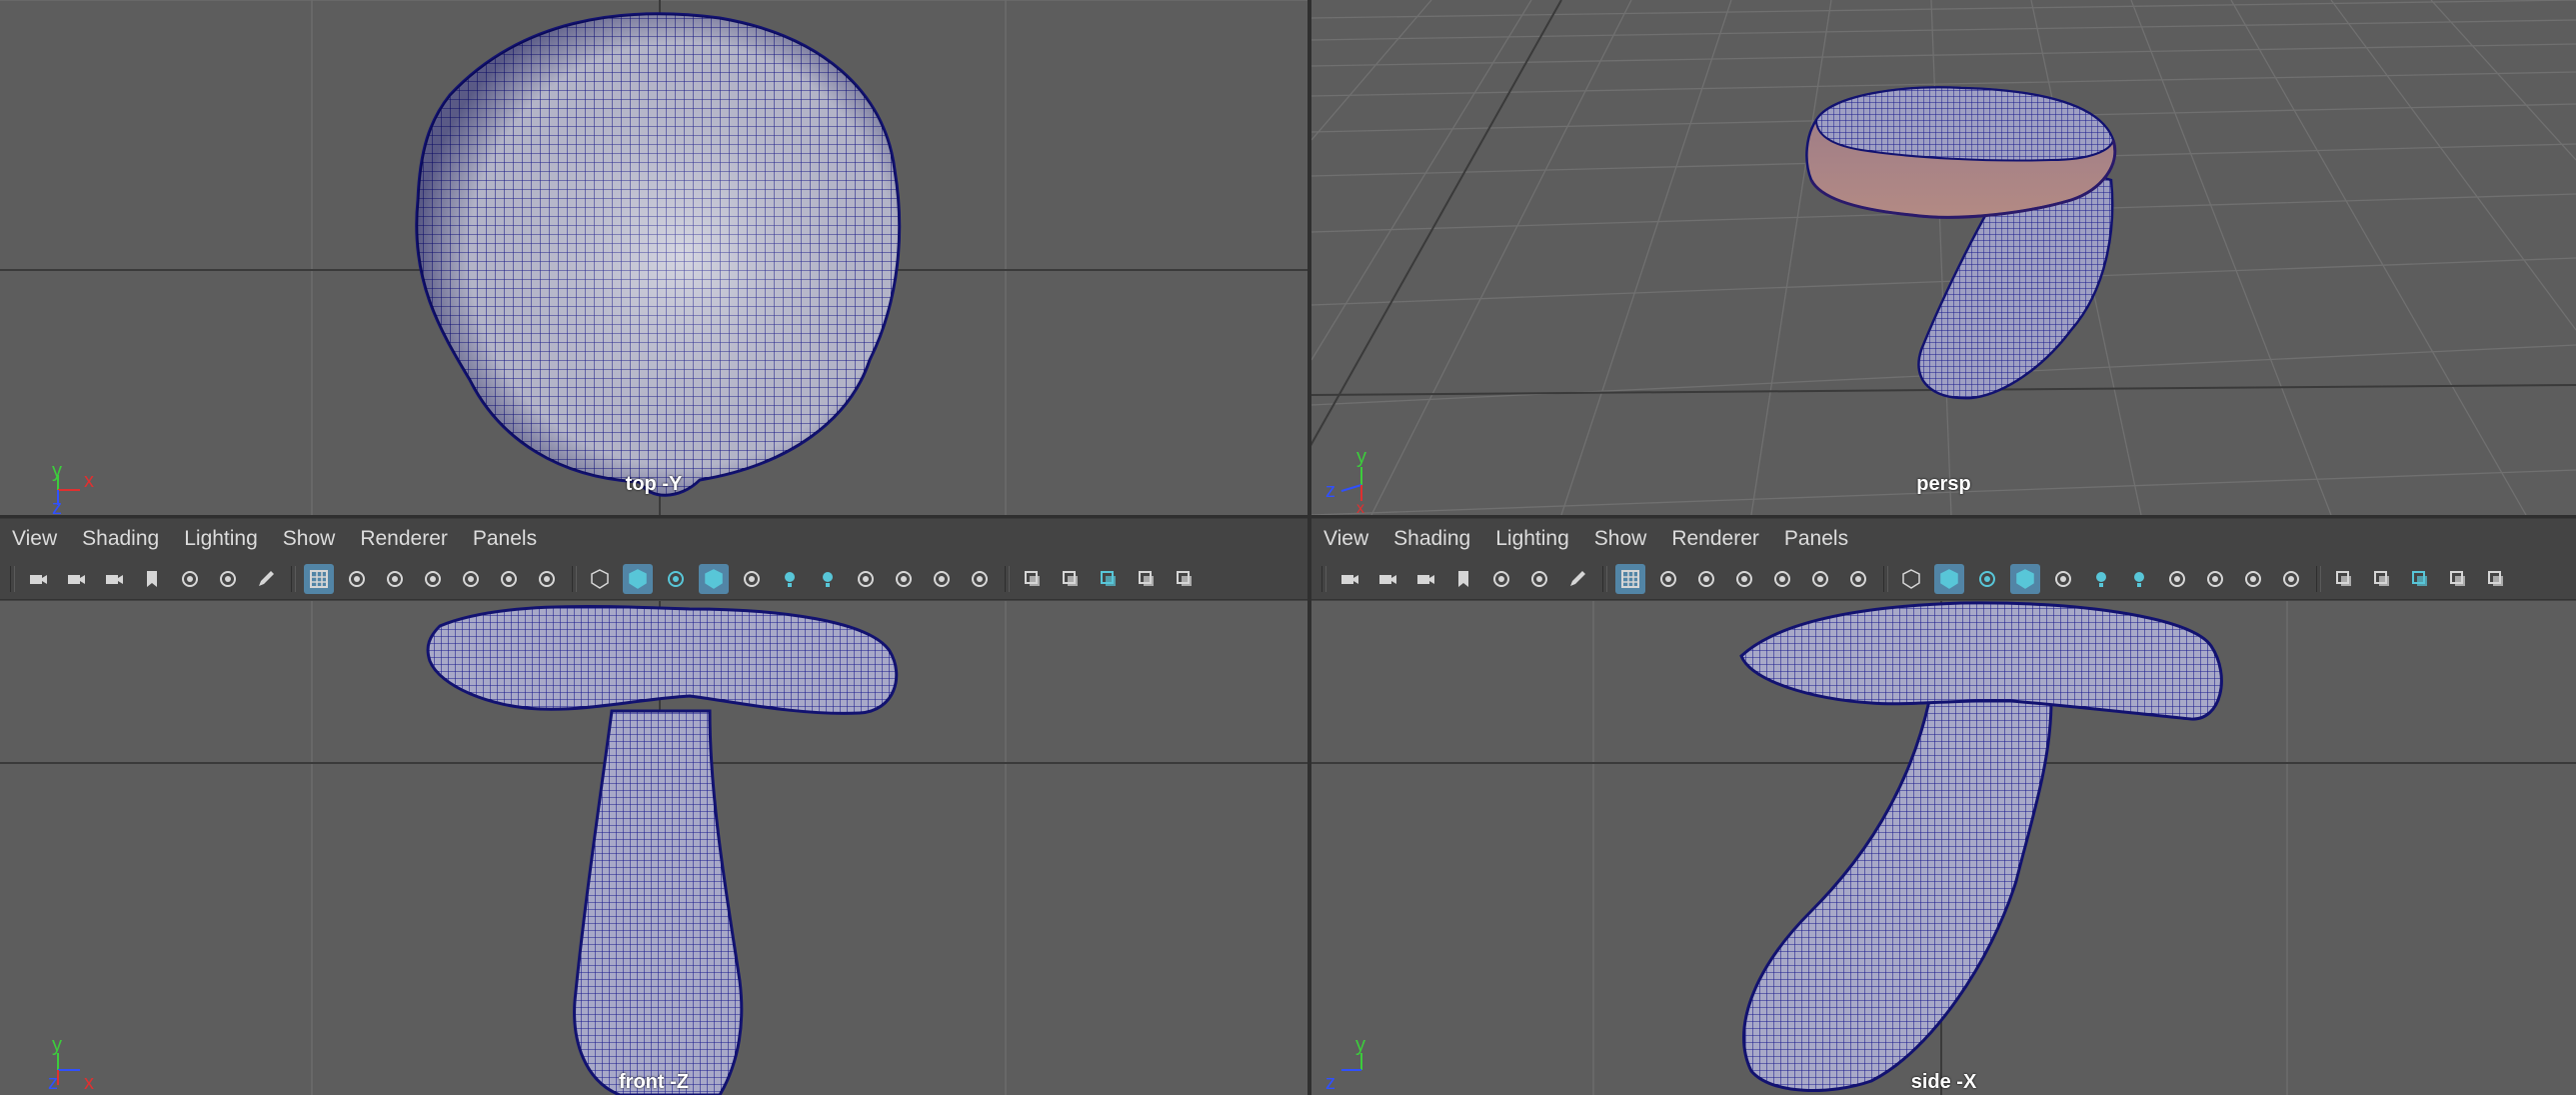  What do you see at coordinates (73, 487) in the screenshot?
I see `axis-gizmo-top: y x z` at bounding box center [73, 487].